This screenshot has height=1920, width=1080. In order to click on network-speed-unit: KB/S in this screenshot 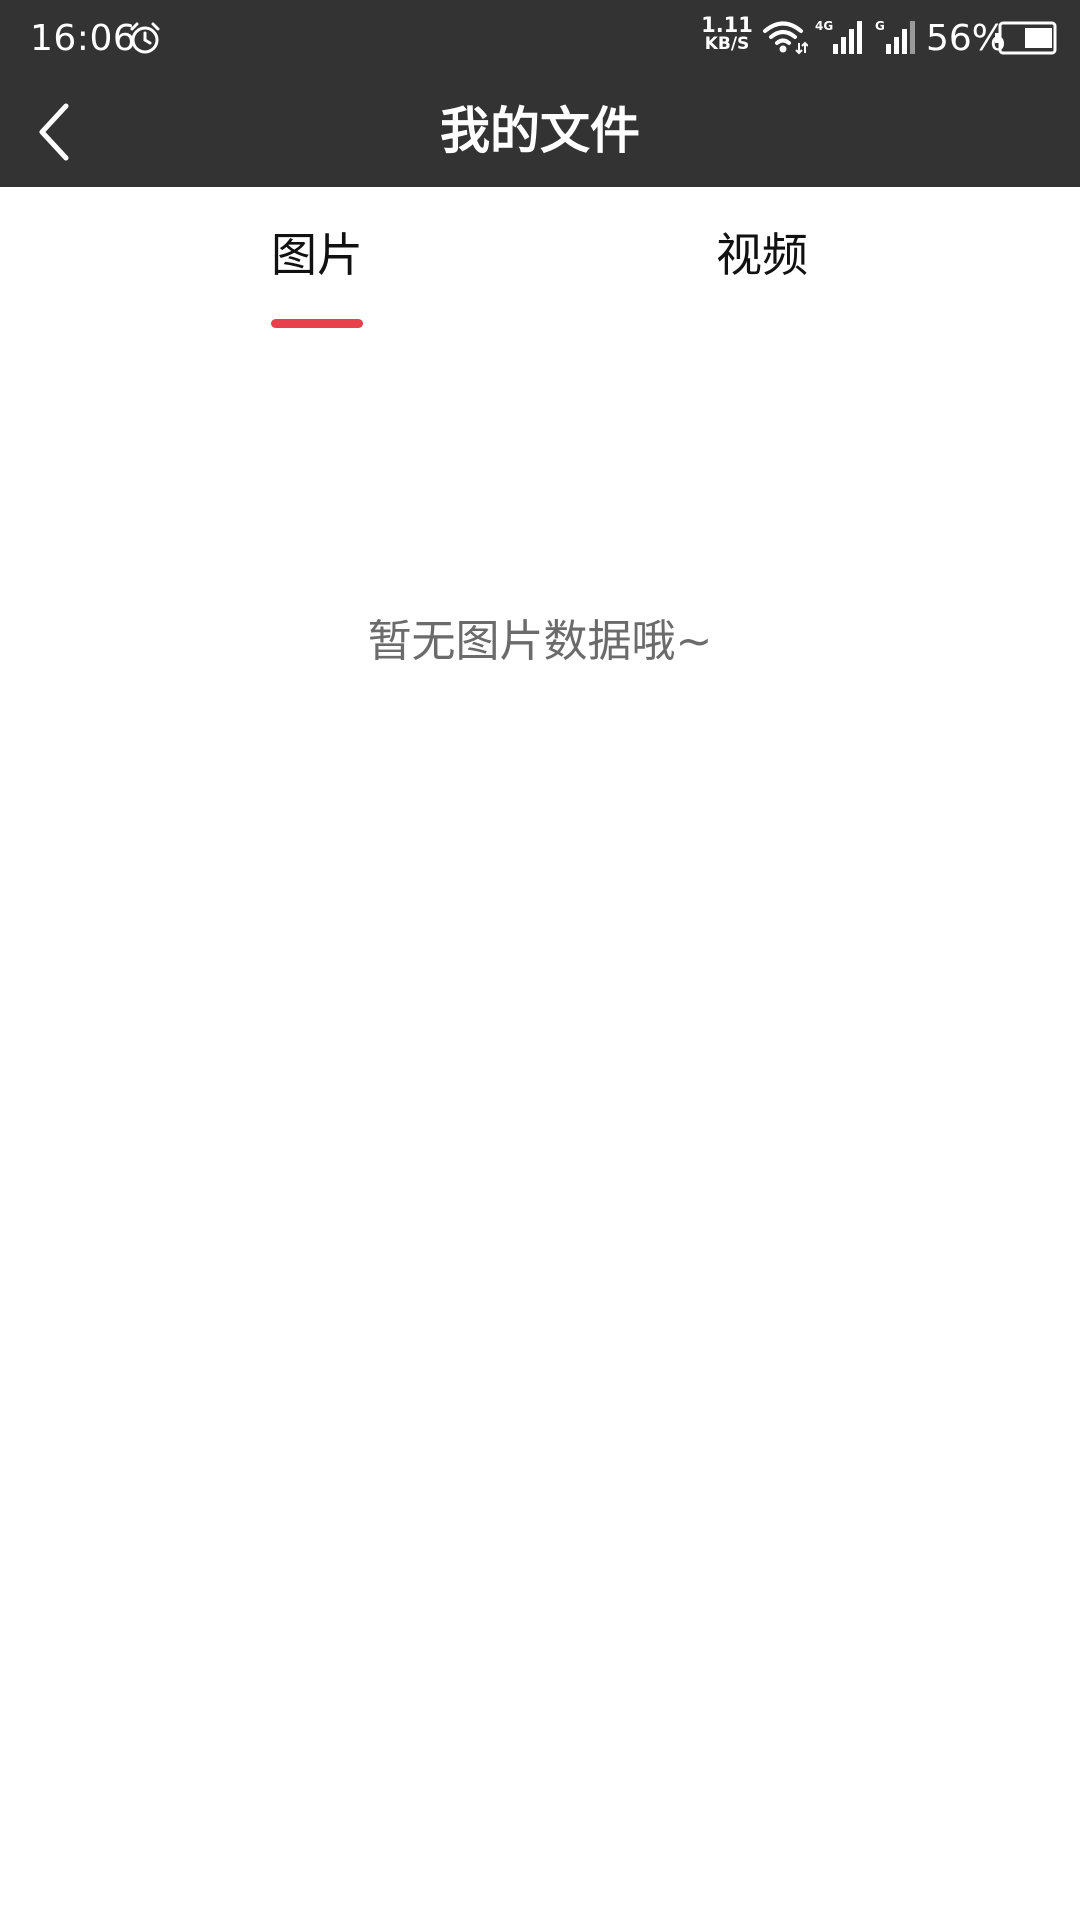, I will do `click(727, 44)`.